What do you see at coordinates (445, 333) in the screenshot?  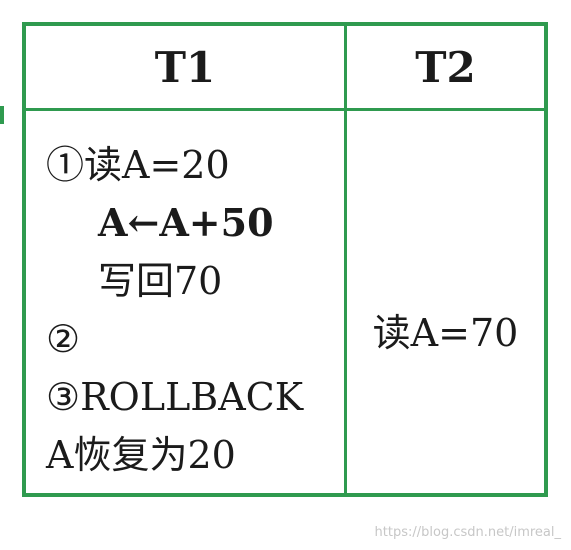 I see `t2-read-value: 读A=70` at bounding box center [445, 333].